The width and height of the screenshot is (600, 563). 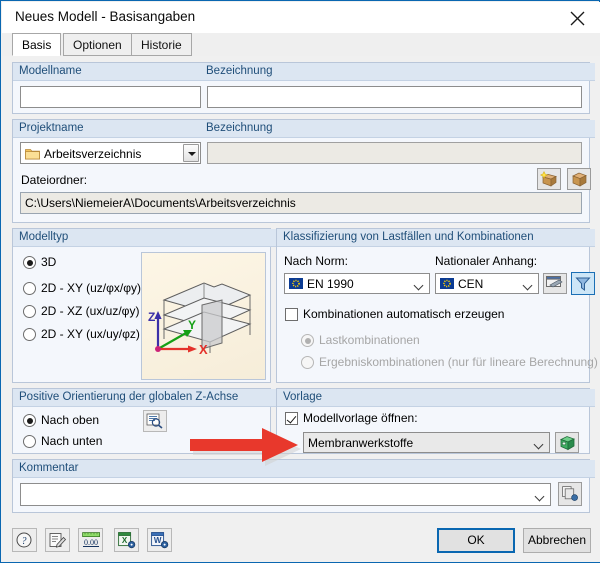 What do you see at coordinates (54, 180) in the screenshot?
I see `file-folder-label: Dateiordner:` at bounding box center [54, 180].